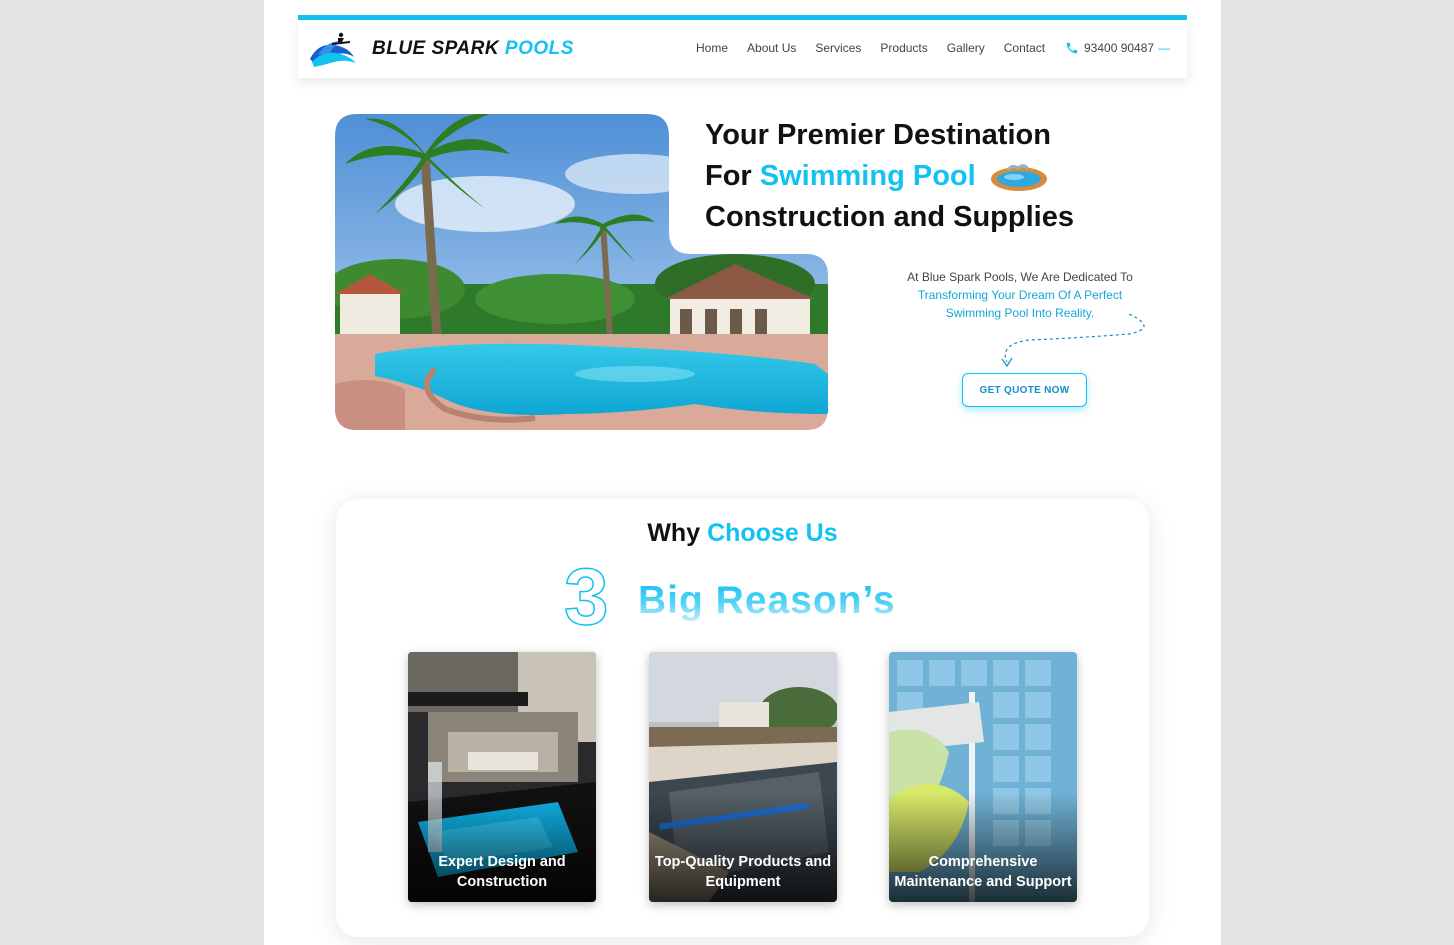  Describe the element at coordinates (712, 48) in the screenshot. I see `nav-home: Home` at that location.